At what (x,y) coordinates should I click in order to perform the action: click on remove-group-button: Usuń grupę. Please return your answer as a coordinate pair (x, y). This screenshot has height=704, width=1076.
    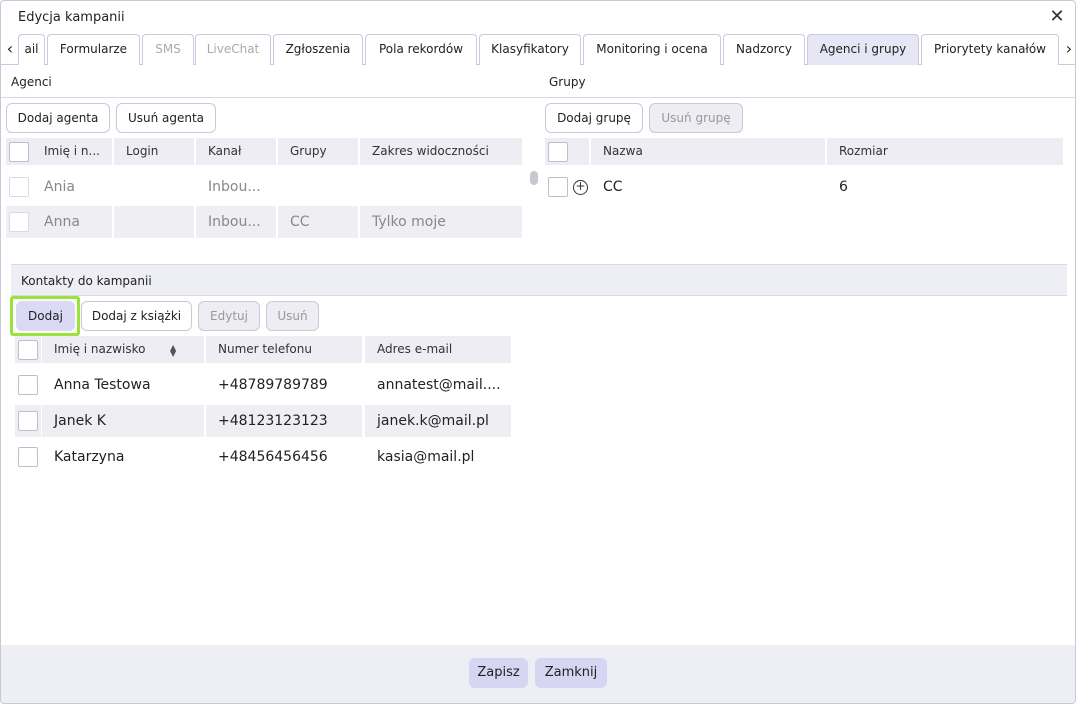
    Looking at the image, I should click on (696, 118).